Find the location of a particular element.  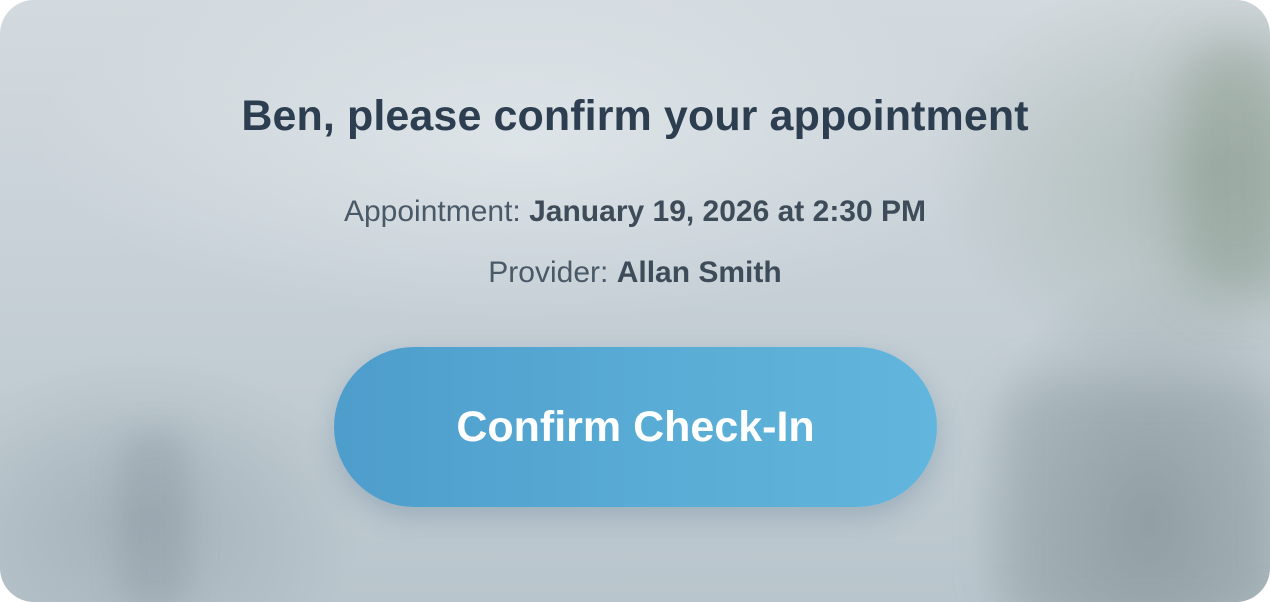

provider-line: Provider: Allan Smith is located at coordinates (635, 273).